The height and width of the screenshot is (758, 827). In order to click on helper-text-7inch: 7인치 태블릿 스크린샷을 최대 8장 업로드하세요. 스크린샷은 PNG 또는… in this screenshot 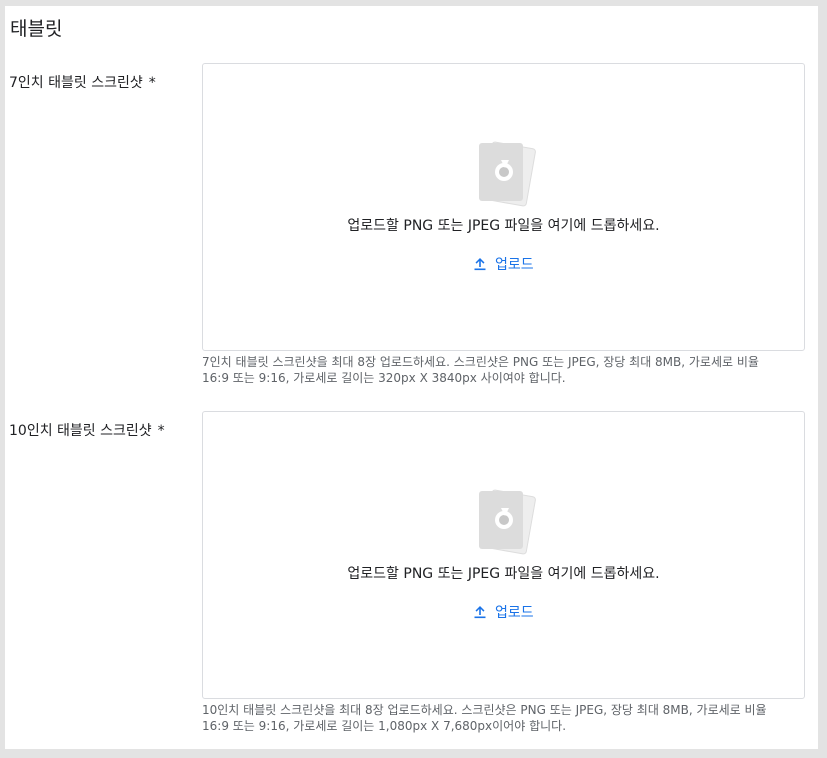, I will do `click(504, 370)`.